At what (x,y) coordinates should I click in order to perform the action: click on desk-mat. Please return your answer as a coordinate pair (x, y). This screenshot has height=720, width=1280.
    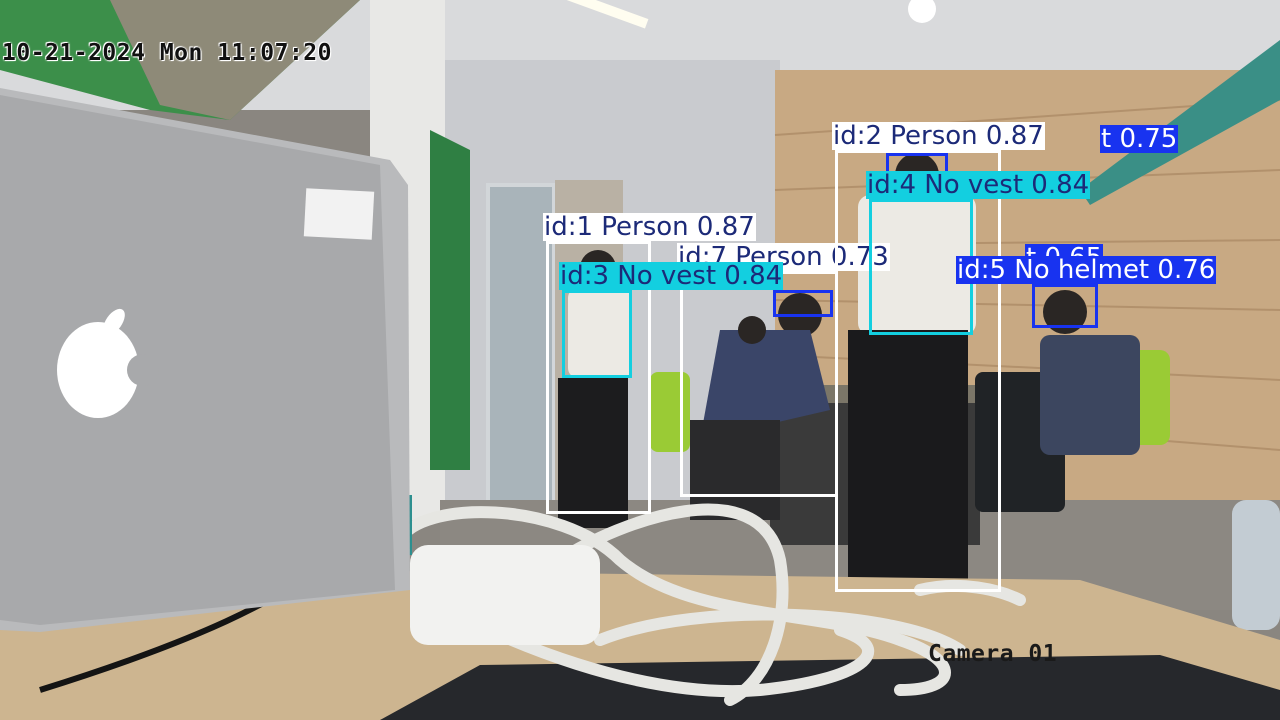
    Looking at the image, I should click on (830, 687).